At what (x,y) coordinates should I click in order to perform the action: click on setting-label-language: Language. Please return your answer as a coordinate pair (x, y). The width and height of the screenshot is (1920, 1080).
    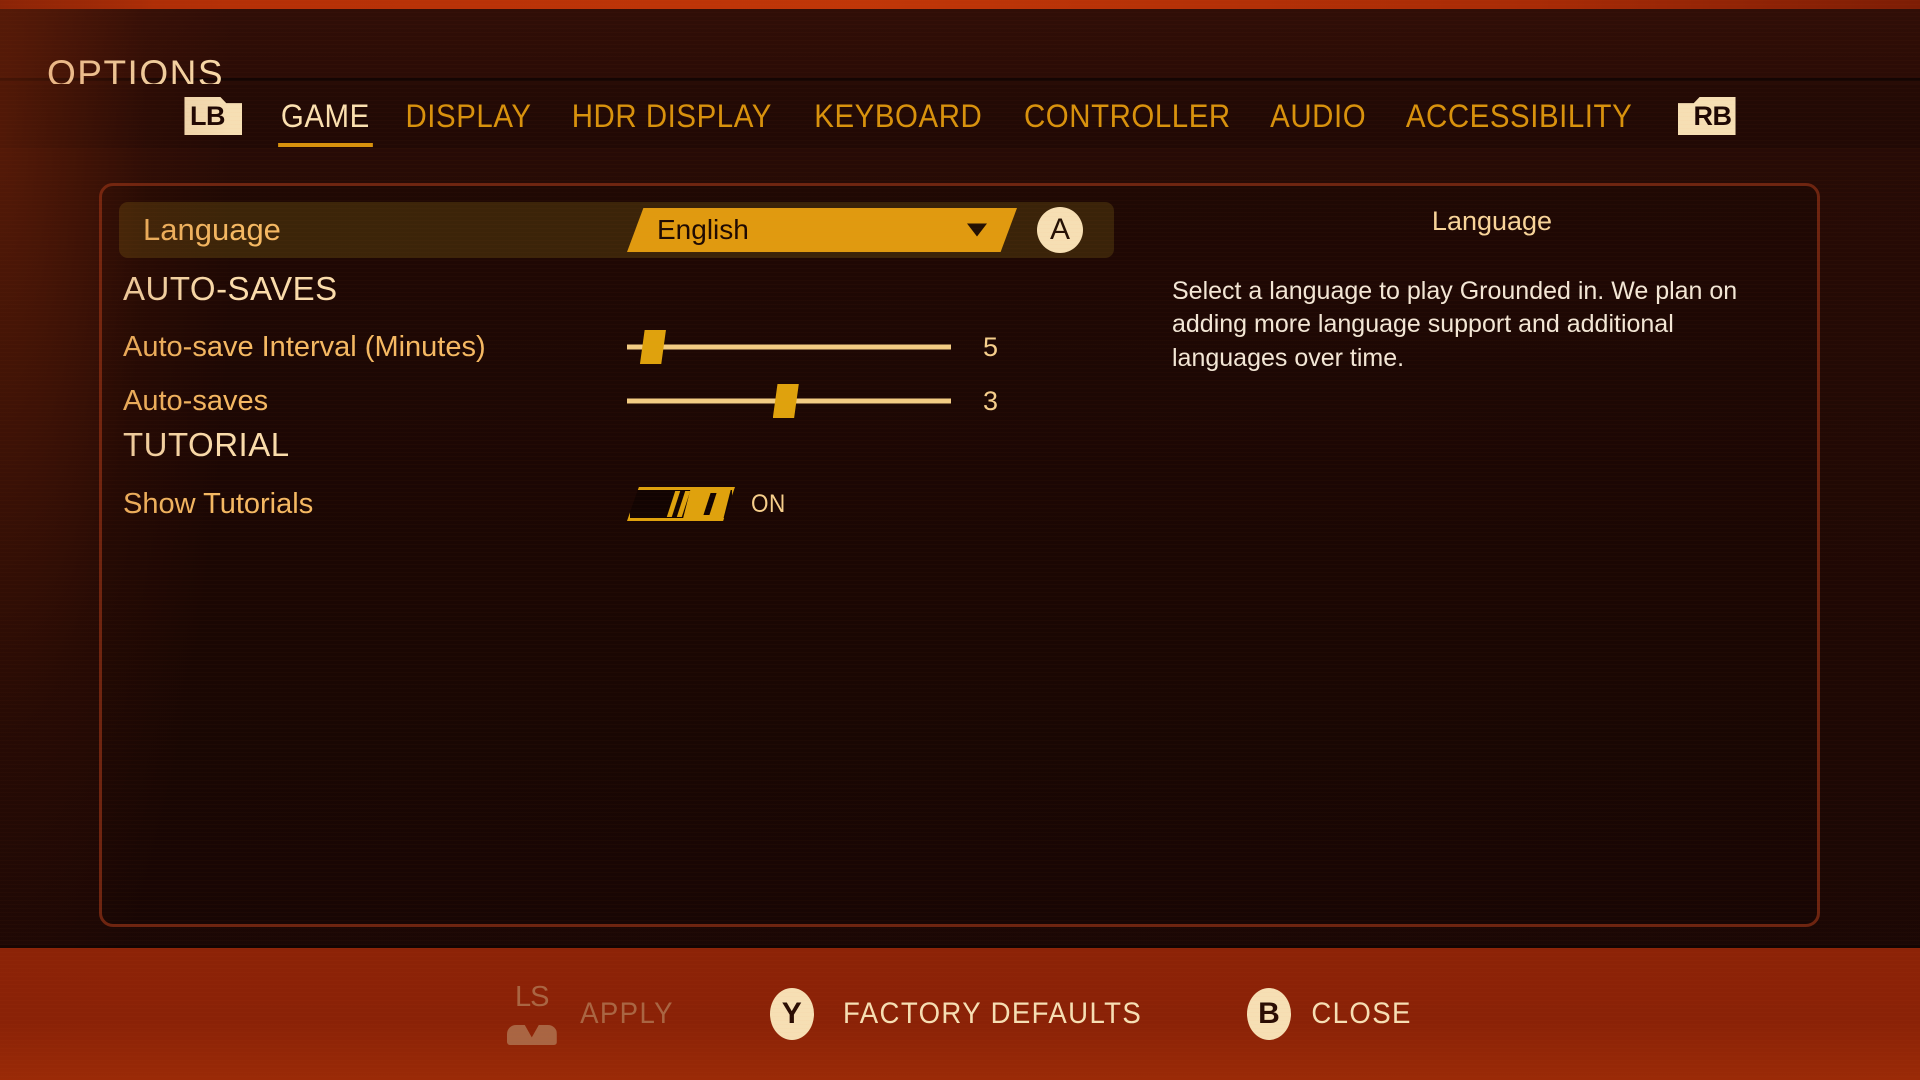
    Looking at the image, I should click on (212, 229).